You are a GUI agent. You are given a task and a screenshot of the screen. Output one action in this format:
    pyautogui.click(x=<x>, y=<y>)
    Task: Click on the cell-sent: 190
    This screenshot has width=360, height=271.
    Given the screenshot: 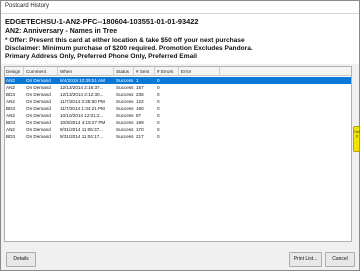 What is the action you would take?
    pyautogui.click(x=140, y=108)
    